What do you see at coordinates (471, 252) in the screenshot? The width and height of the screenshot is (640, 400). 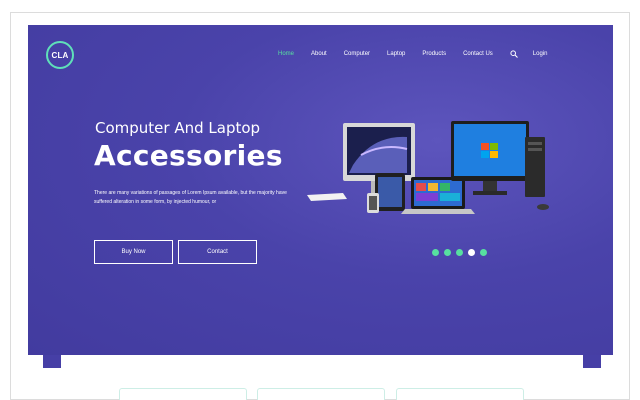 I see `carousel-dot-active` at bounding box center [471, 252].